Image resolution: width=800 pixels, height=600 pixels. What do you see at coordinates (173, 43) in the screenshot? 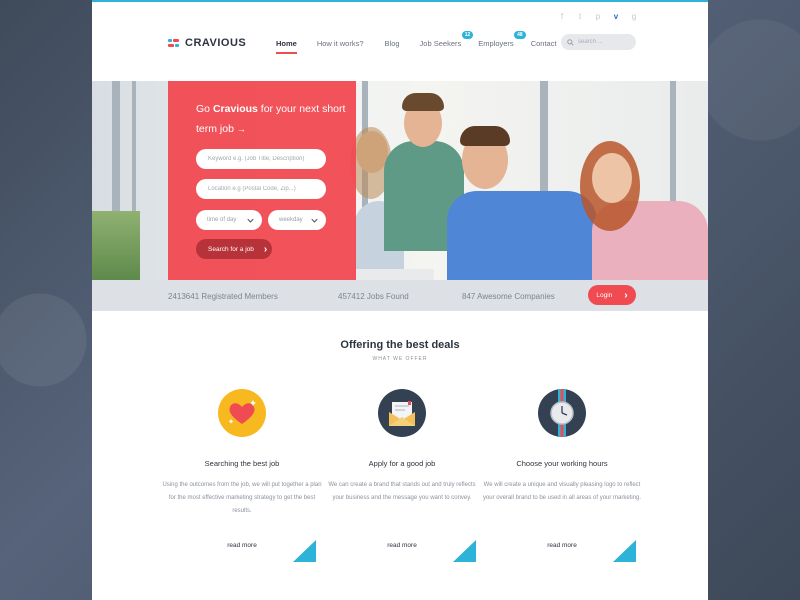
I see `logo-mark-icon` at bounding box center [173, 43].